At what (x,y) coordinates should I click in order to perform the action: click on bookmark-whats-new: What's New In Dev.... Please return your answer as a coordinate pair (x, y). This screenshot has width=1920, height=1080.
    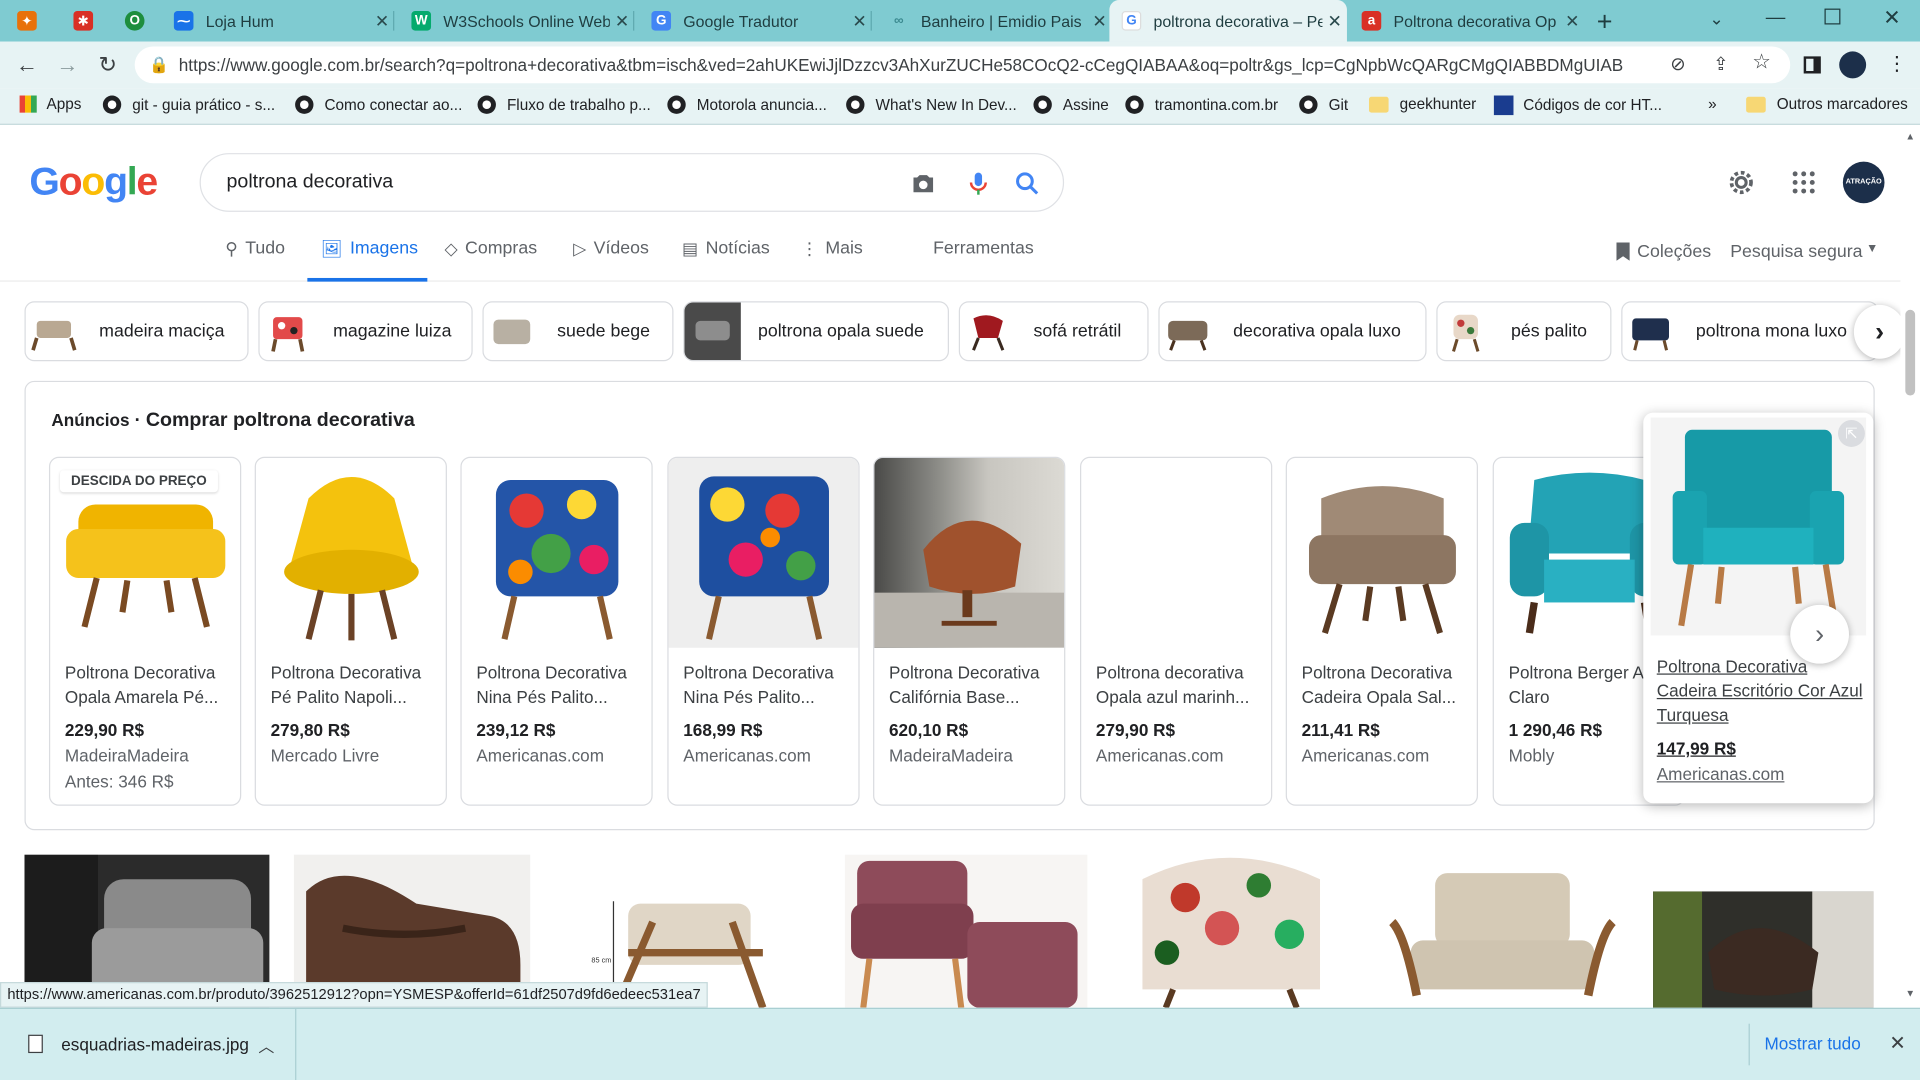
    Looking at the image, I should click on (931, 104).